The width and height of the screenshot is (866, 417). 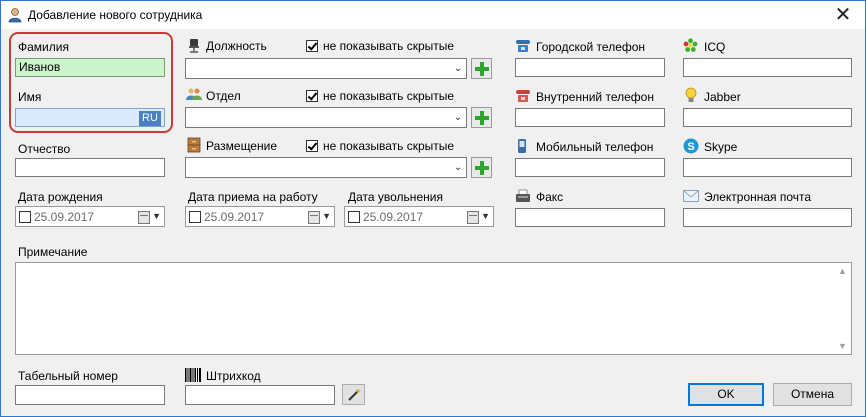 What do you see at coordinates (312, 46) in the screenshot?
I see `position-hide-checkbox` at bounding box center [312, 46].